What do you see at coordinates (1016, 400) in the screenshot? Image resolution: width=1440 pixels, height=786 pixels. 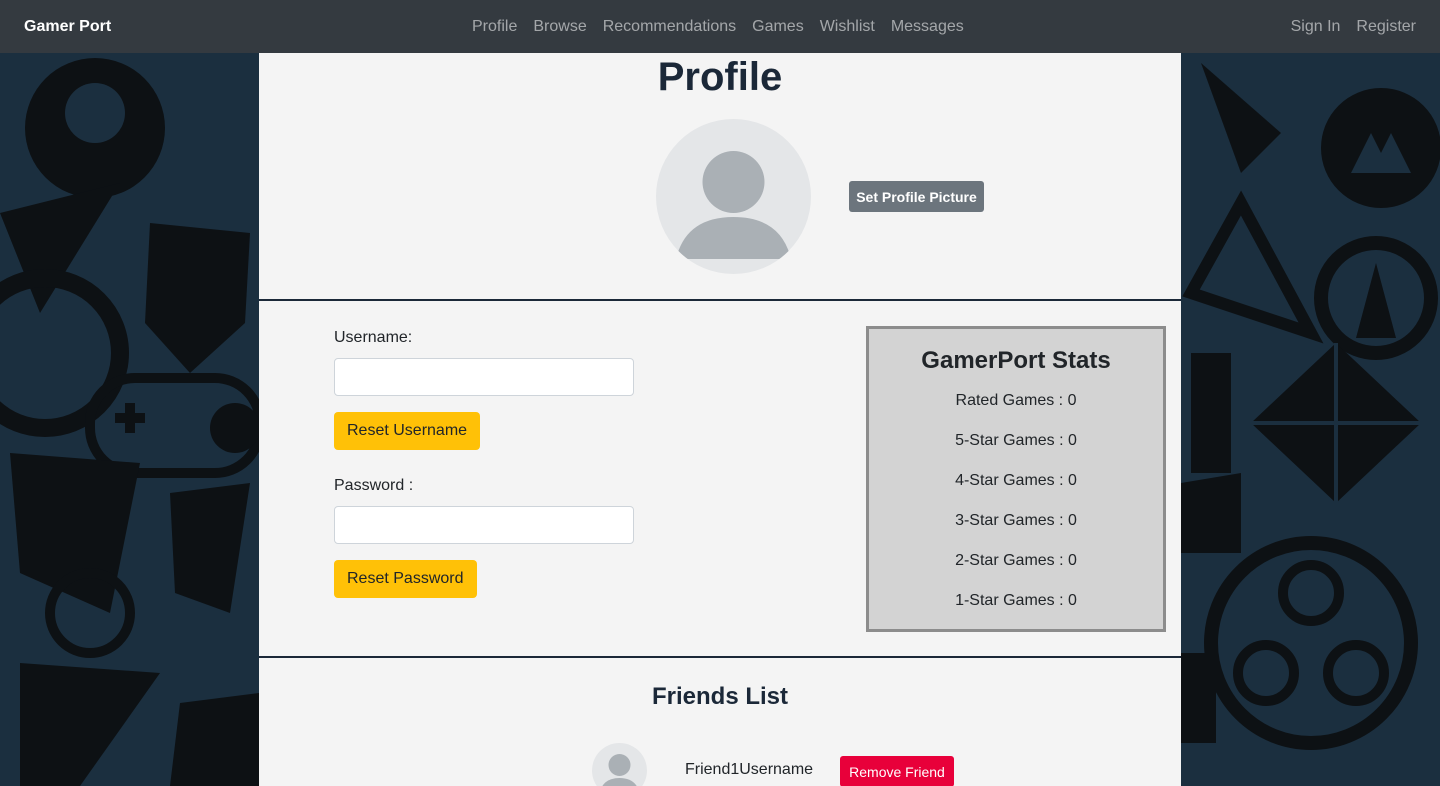 I see `stat-rated-games: Rated Games : 0` at bounding box center [1016, 400].